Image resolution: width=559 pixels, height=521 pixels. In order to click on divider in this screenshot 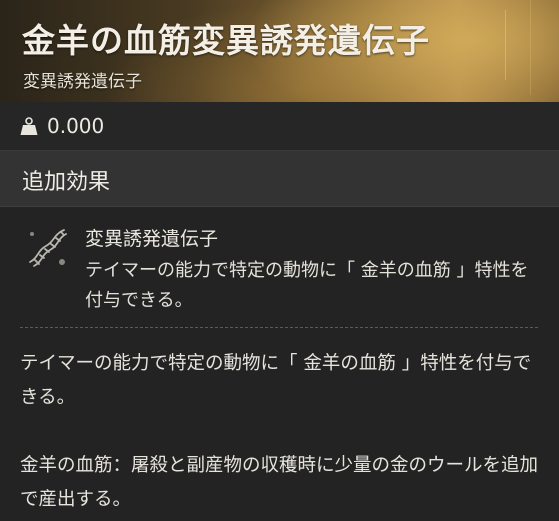, I will do `click(279, 327)`.